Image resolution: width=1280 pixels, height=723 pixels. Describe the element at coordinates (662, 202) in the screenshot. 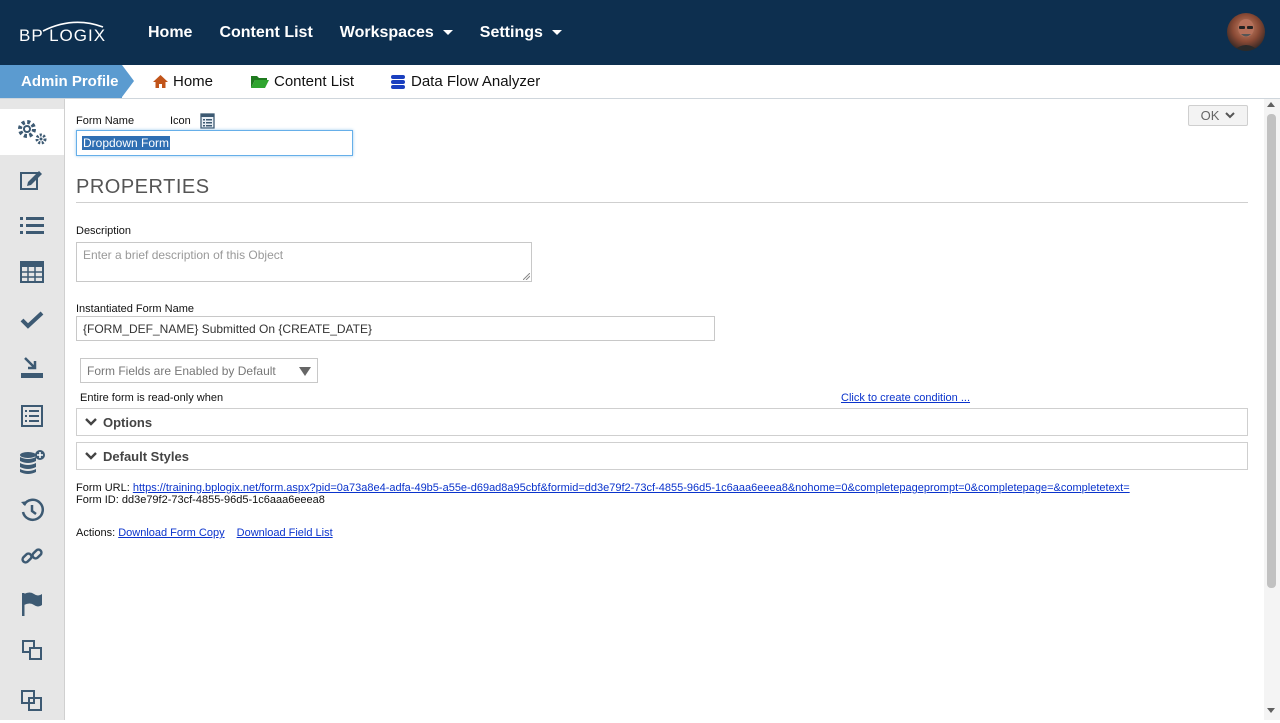

I see `section-divider` at that location.